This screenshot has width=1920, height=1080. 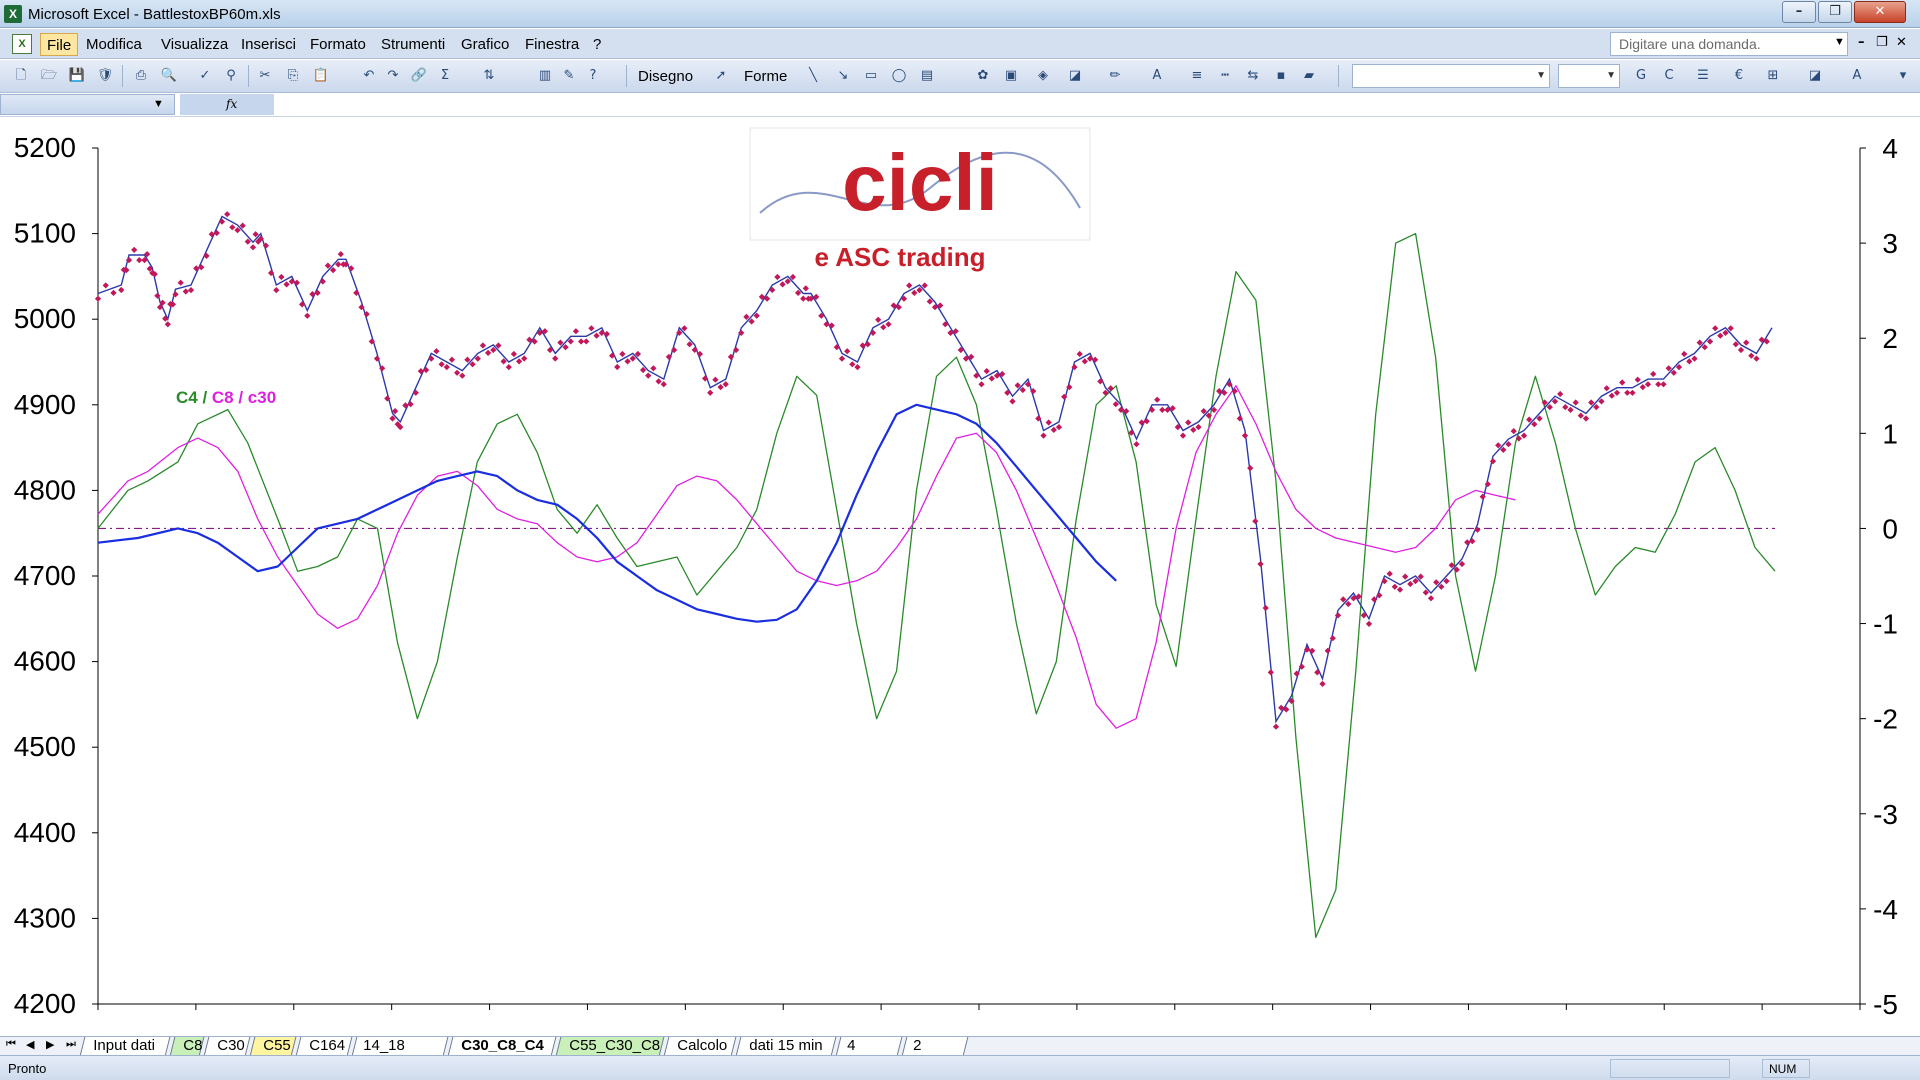 What do you see at coordinates (125, 1046) in the screenshot?
I see `sheet-tab-input-dati: Input dati` at bounding box center [125, 1046].